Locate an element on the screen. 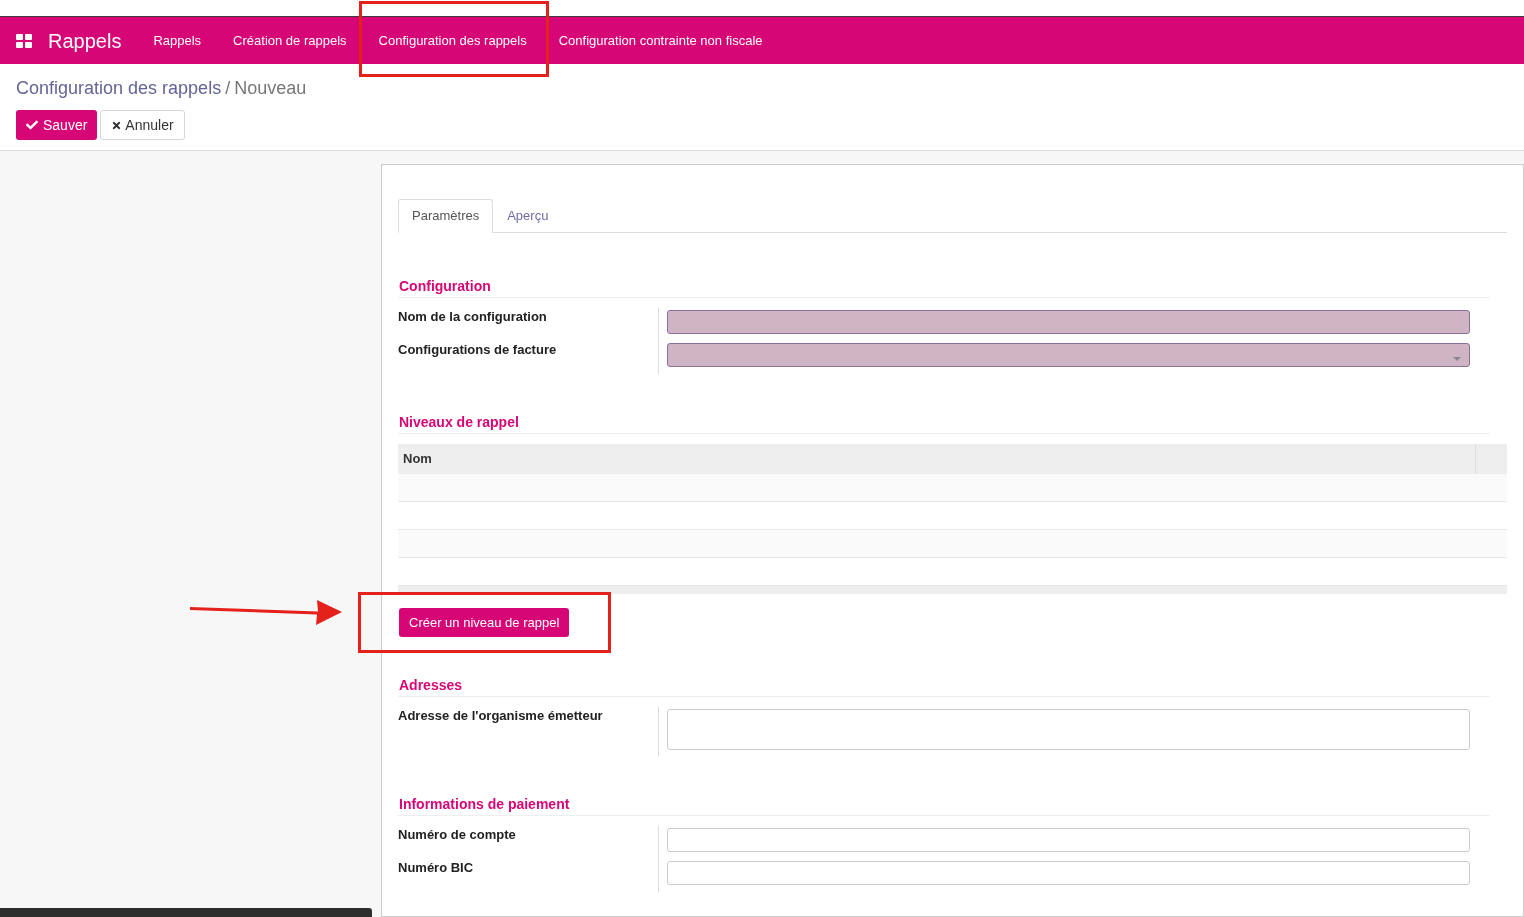  field-label: Adresse de l'organisme émetteur is located at coordinates (501, 716).